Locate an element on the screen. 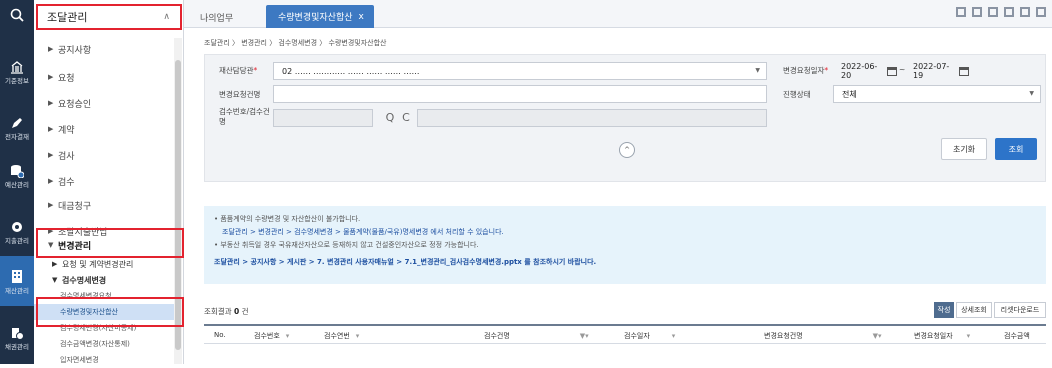 The width and height of the screenshot is (1052, 368). refresh-icon: C is located at coordinates (406, 118).